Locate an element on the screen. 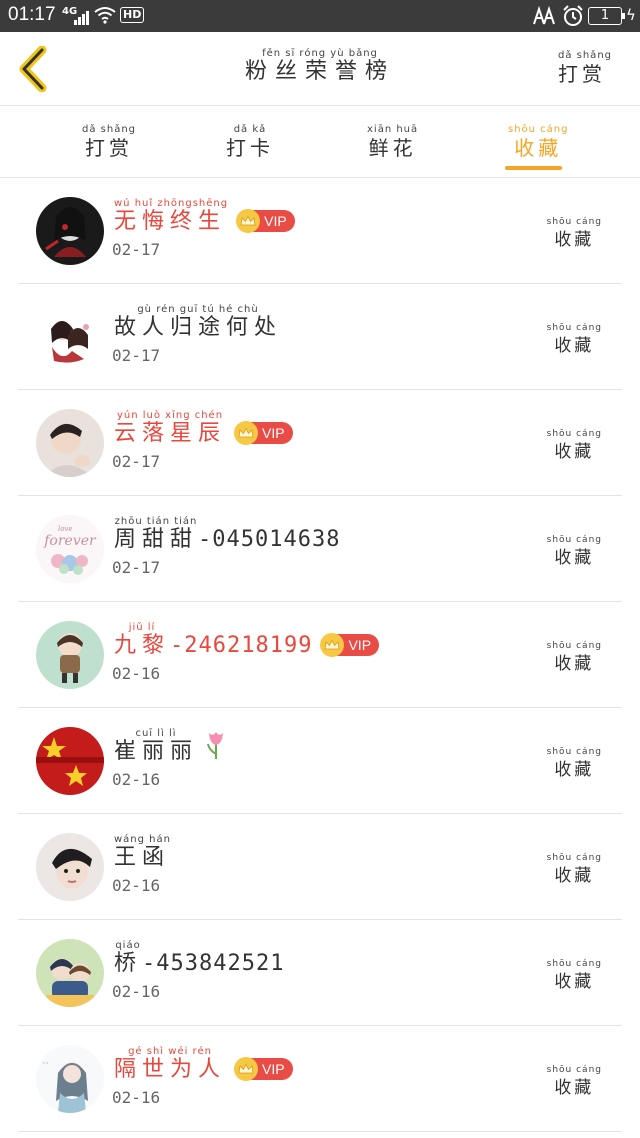 Image resolution: width=640 pixels, height=1138 pixels. user-name: wú huǐ zhōngshēng 无悔终生 is located at coordinates (171, 216).